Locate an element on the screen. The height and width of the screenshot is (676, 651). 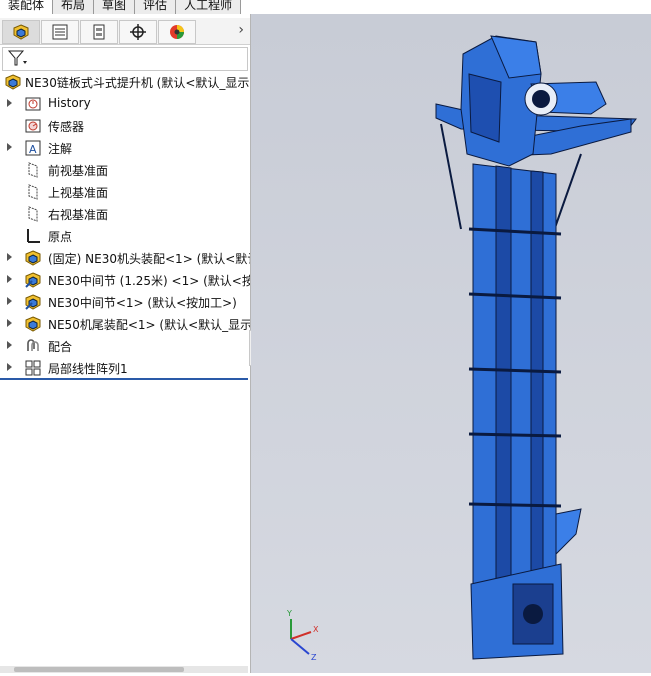
tree-item-middle-section: NE30中间节<1> (默认<按加工>) is located at coordinates (125, 302).